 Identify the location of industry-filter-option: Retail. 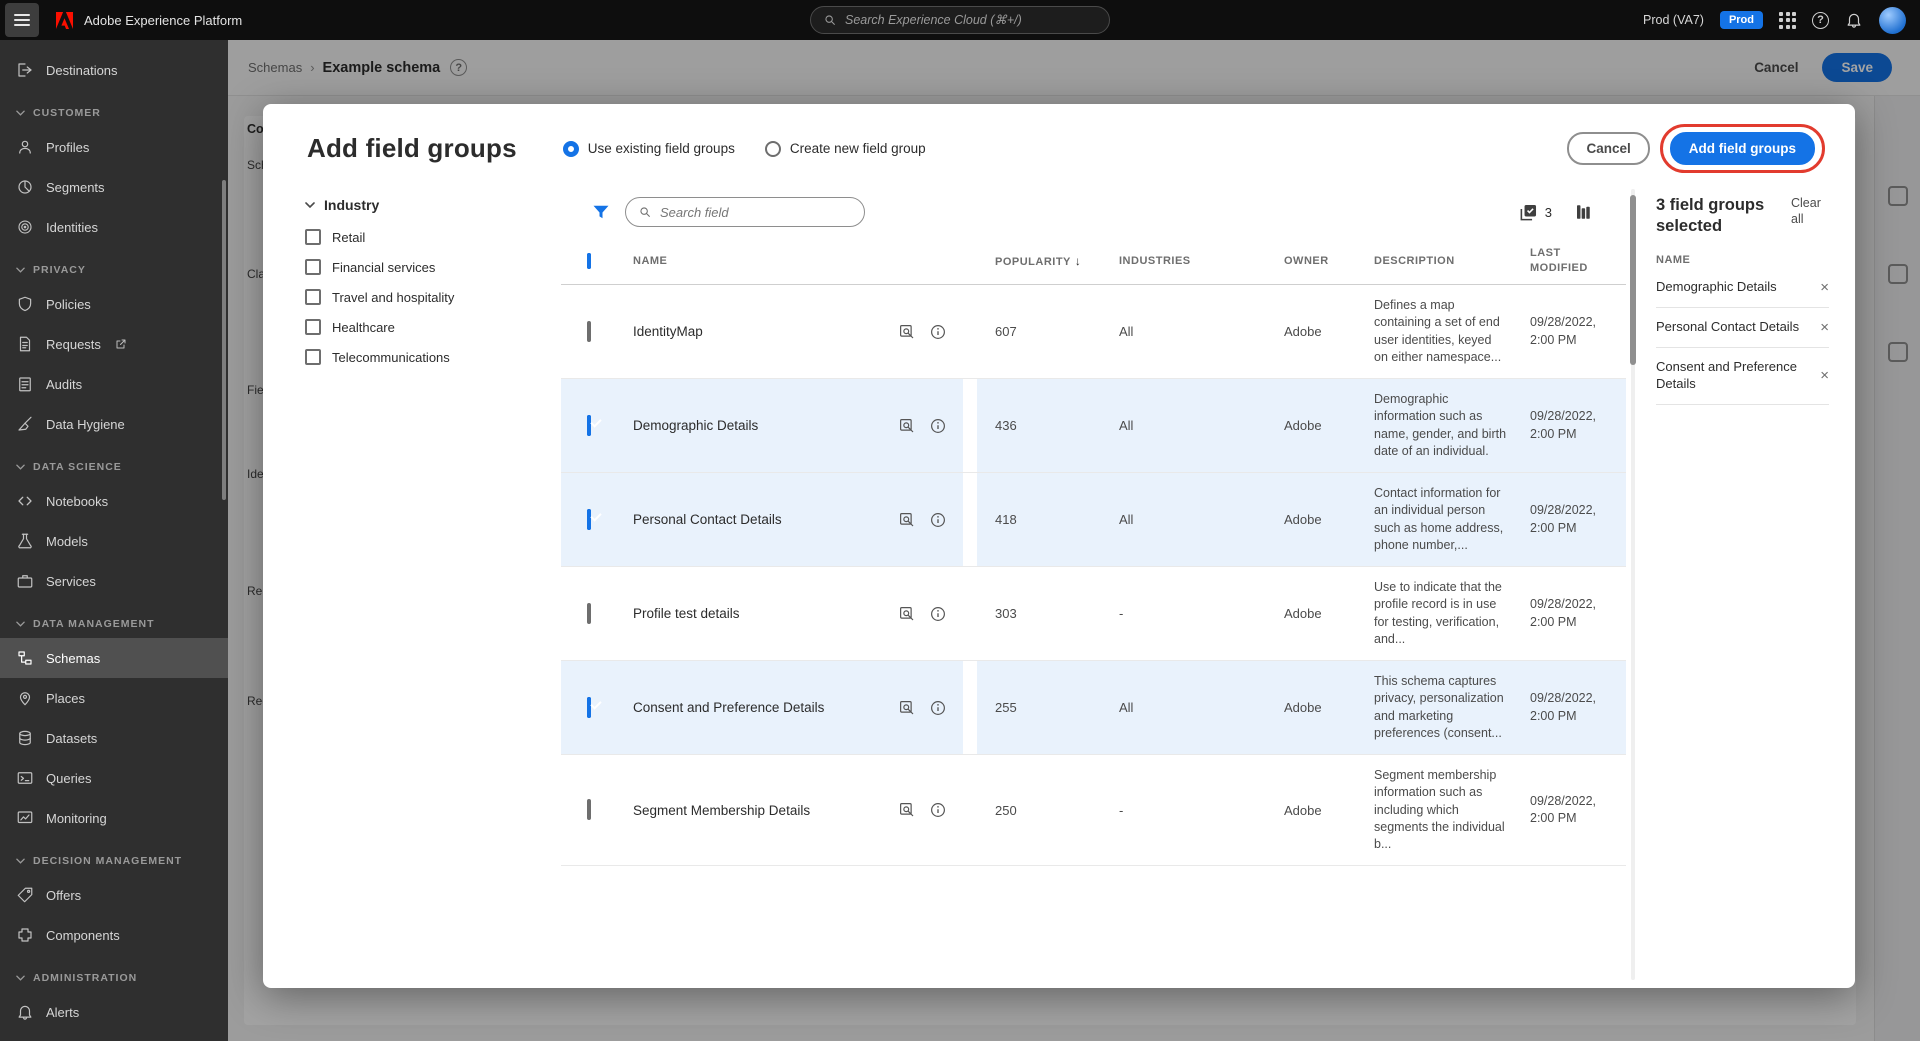
(433, 237).